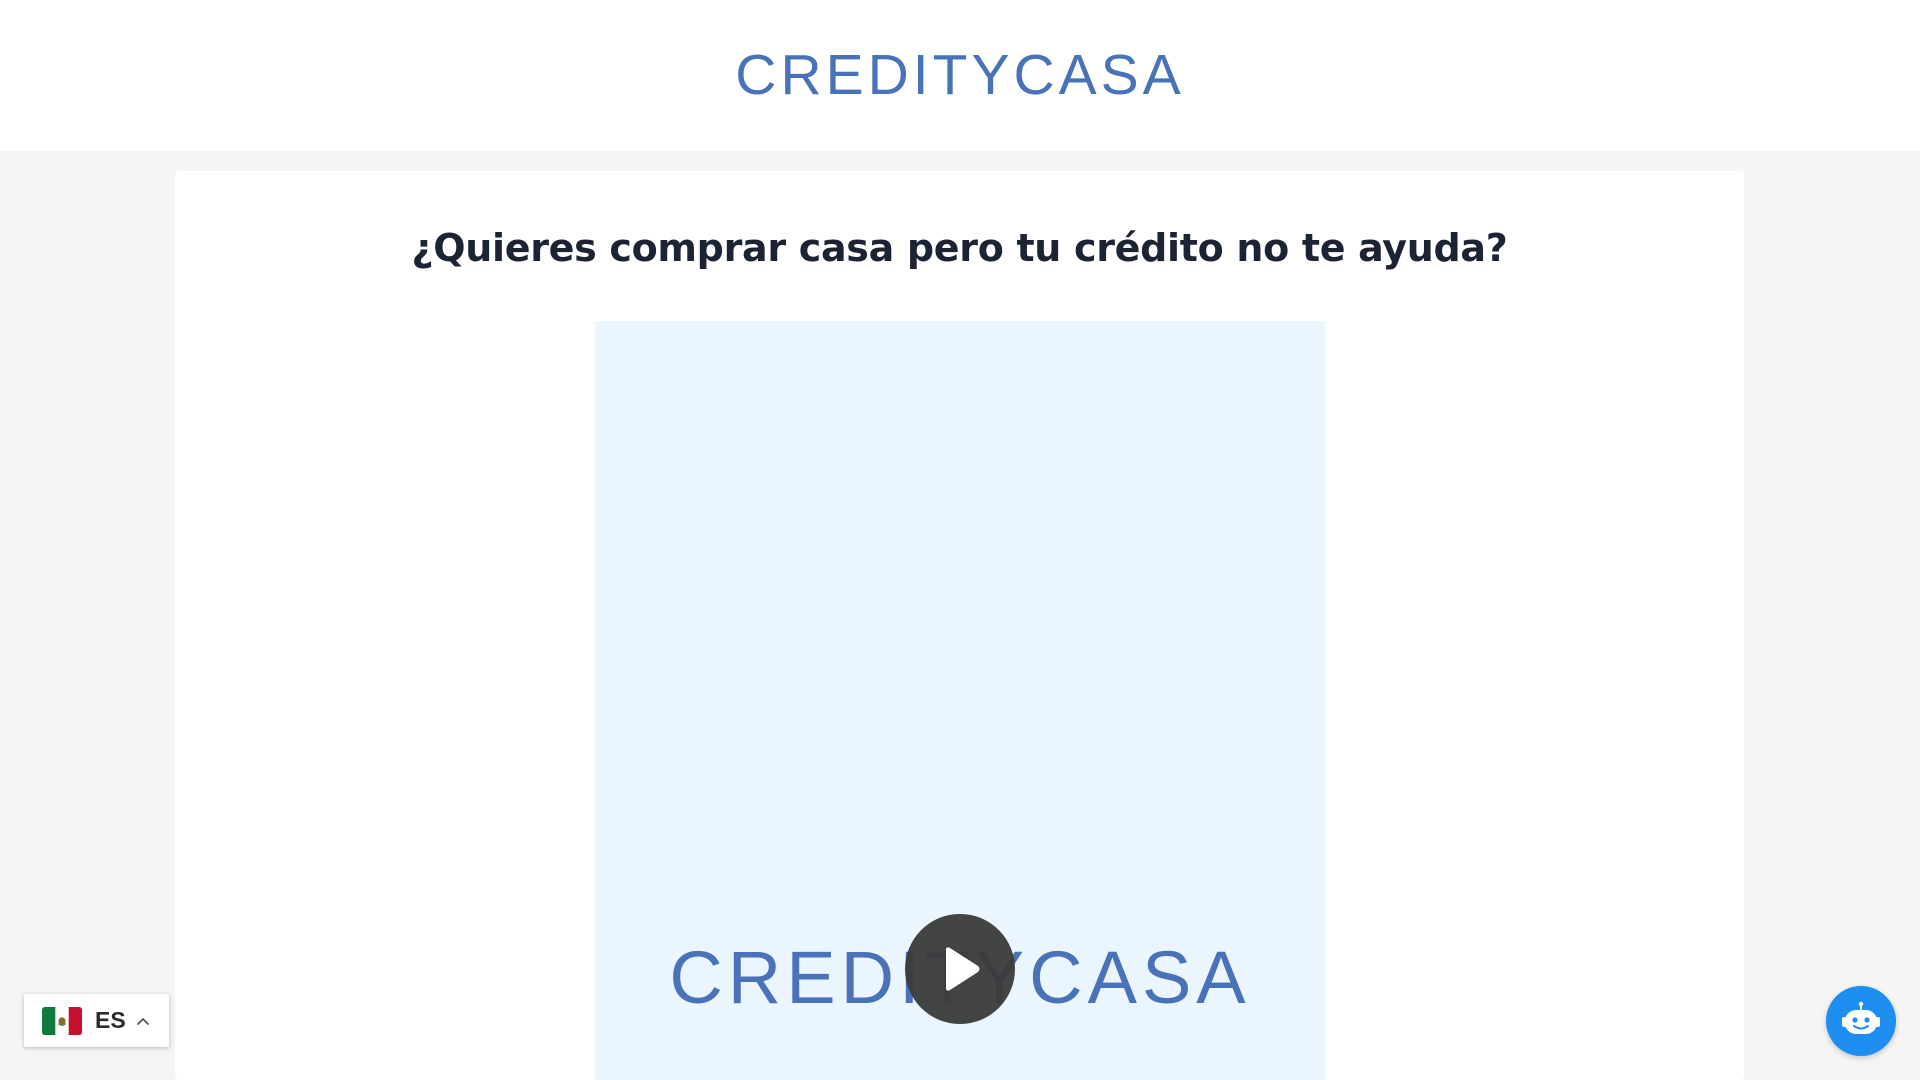 The image size is (1920, 1080). I want to click on mexico-flag-icon, so click(62, 1020).